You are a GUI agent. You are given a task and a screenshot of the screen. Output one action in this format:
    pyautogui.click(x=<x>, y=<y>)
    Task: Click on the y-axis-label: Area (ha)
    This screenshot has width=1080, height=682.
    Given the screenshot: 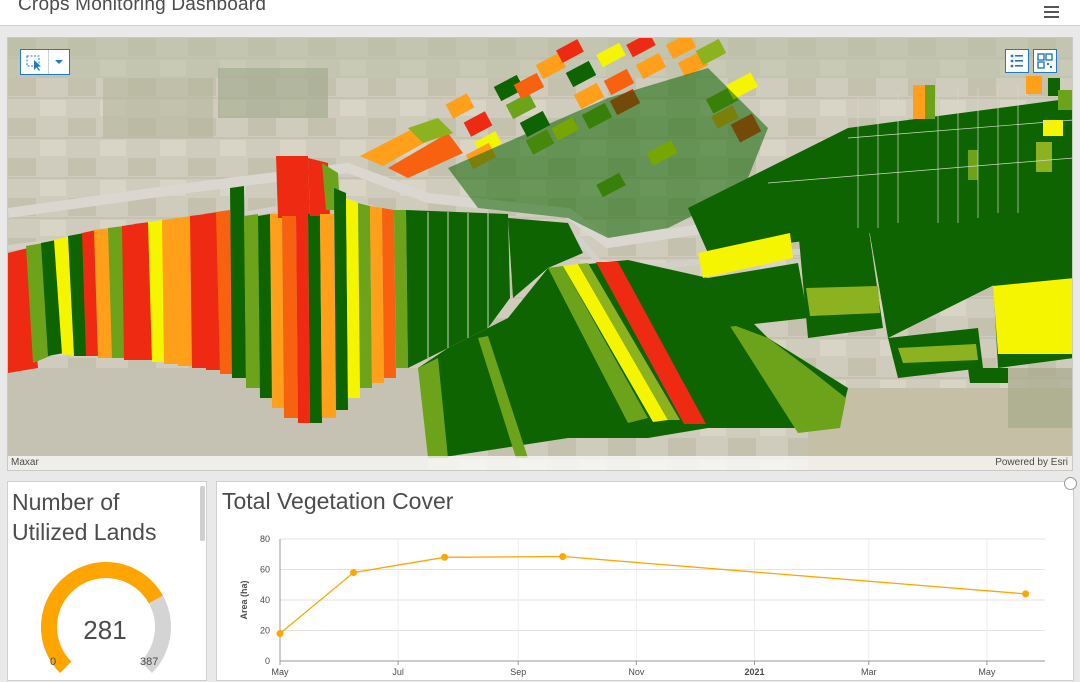 What is the action you would take?
    pyautogui.click(x=244, y=599)
    